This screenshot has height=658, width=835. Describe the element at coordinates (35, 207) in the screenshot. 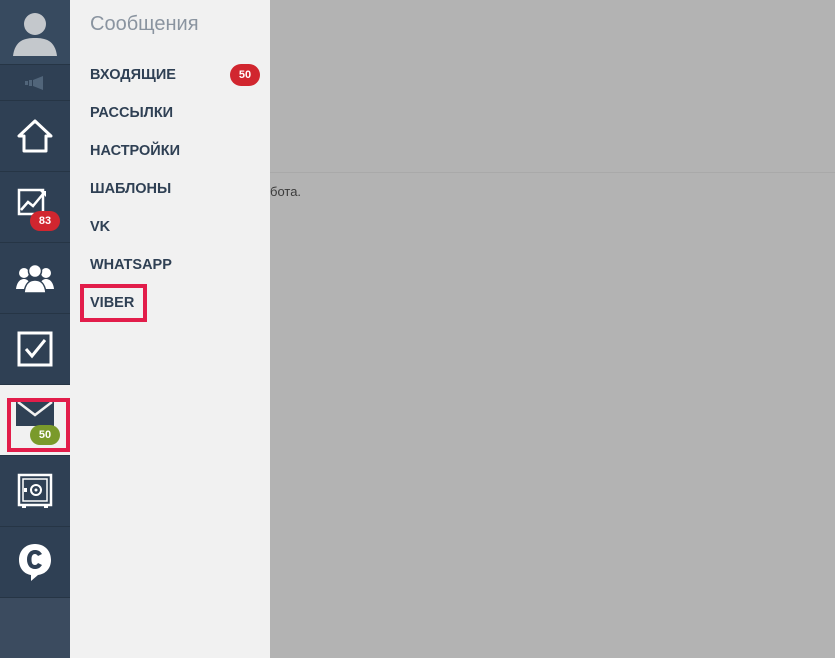

I see `sidebar-item-analytics` at that location.